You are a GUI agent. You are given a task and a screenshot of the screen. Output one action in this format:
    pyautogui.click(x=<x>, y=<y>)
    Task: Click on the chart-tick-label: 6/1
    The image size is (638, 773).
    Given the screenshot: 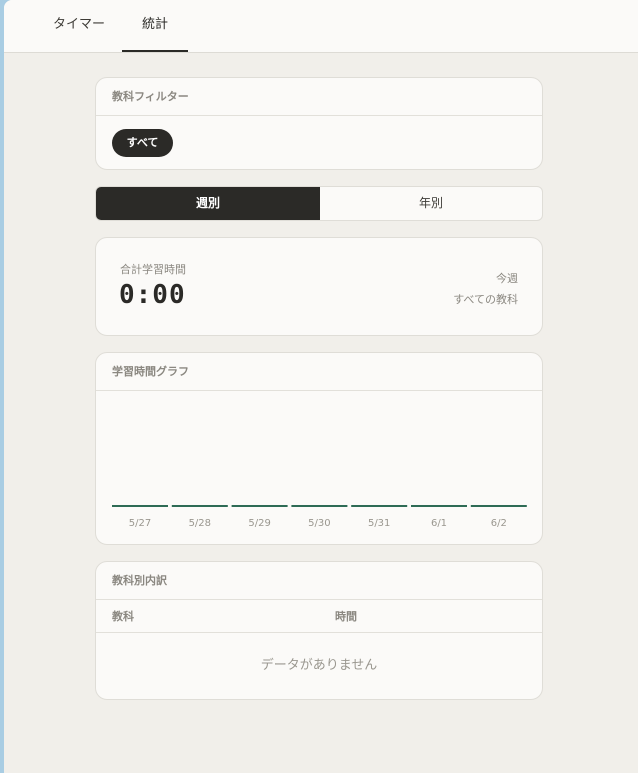 What is the action you would take?
    pyautogui.click(x=439, y=523)
    